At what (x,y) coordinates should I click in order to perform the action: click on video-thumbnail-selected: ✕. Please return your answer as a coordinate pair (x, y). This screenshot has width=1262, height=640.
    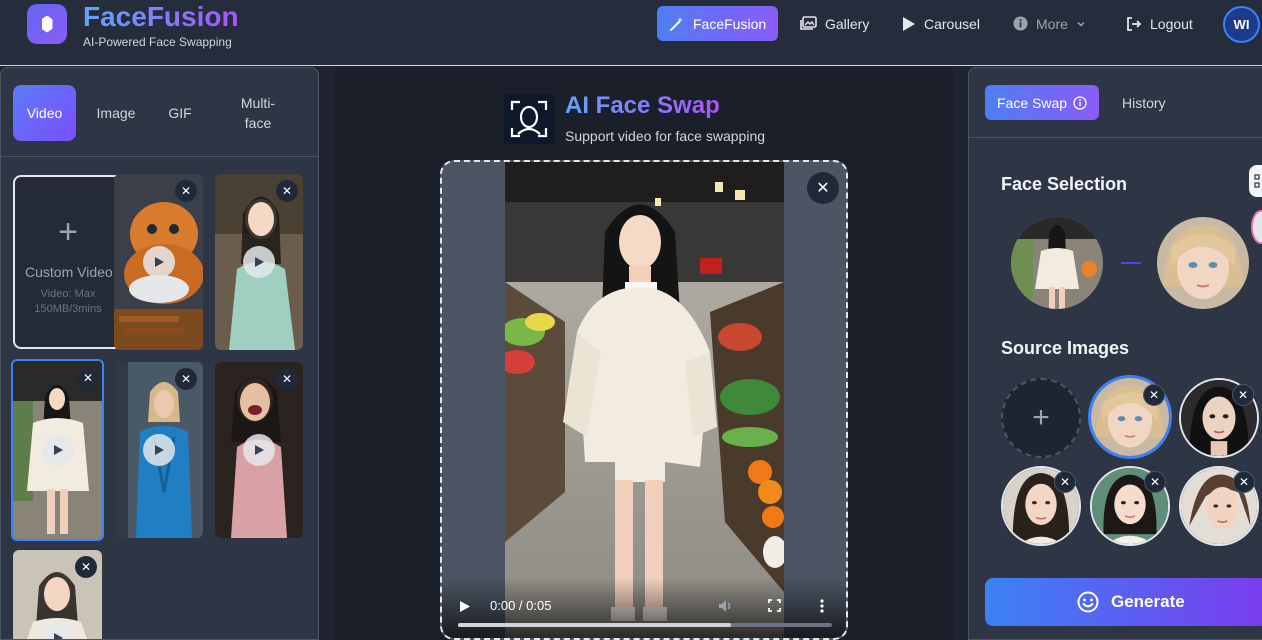
    Looking at the image, I should click on (57, 450).